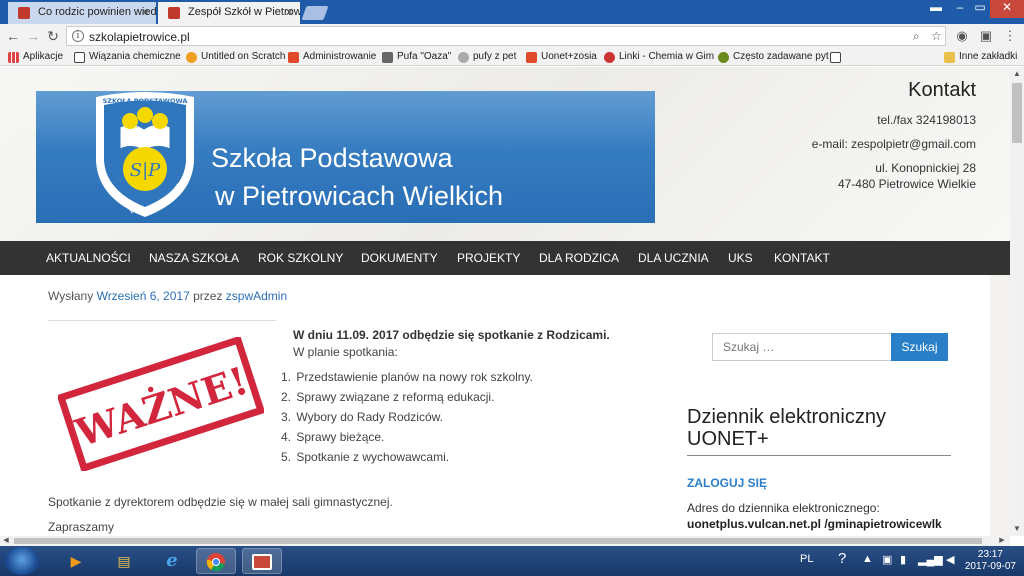 This screenshot has width=1024, height=576. I want to click on widget-title: Dziennik elektroniczny UONET+, so click(819, 431).